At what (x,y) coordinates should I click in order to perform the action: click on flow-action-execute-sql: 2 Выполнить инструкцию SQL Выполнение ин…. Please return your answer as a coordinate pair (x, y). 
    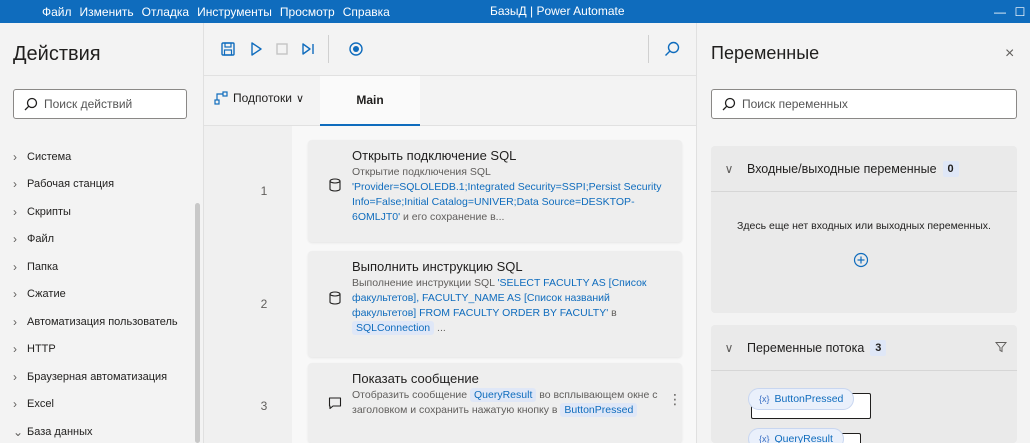
    Looking at the image, I should click on (471, 304).